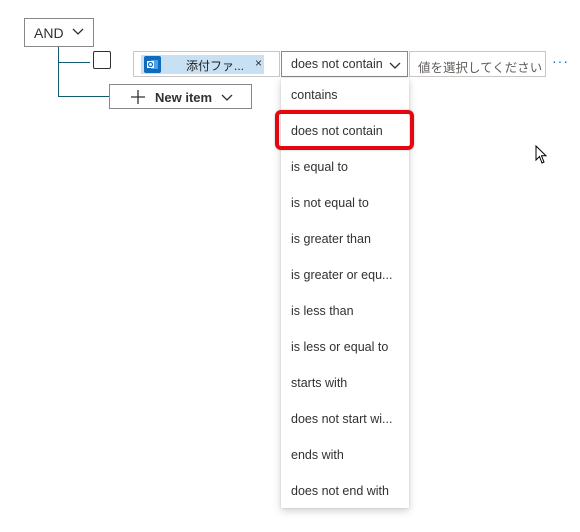  I want to click on condition-operator-select: does not contain, so click(344, 64).